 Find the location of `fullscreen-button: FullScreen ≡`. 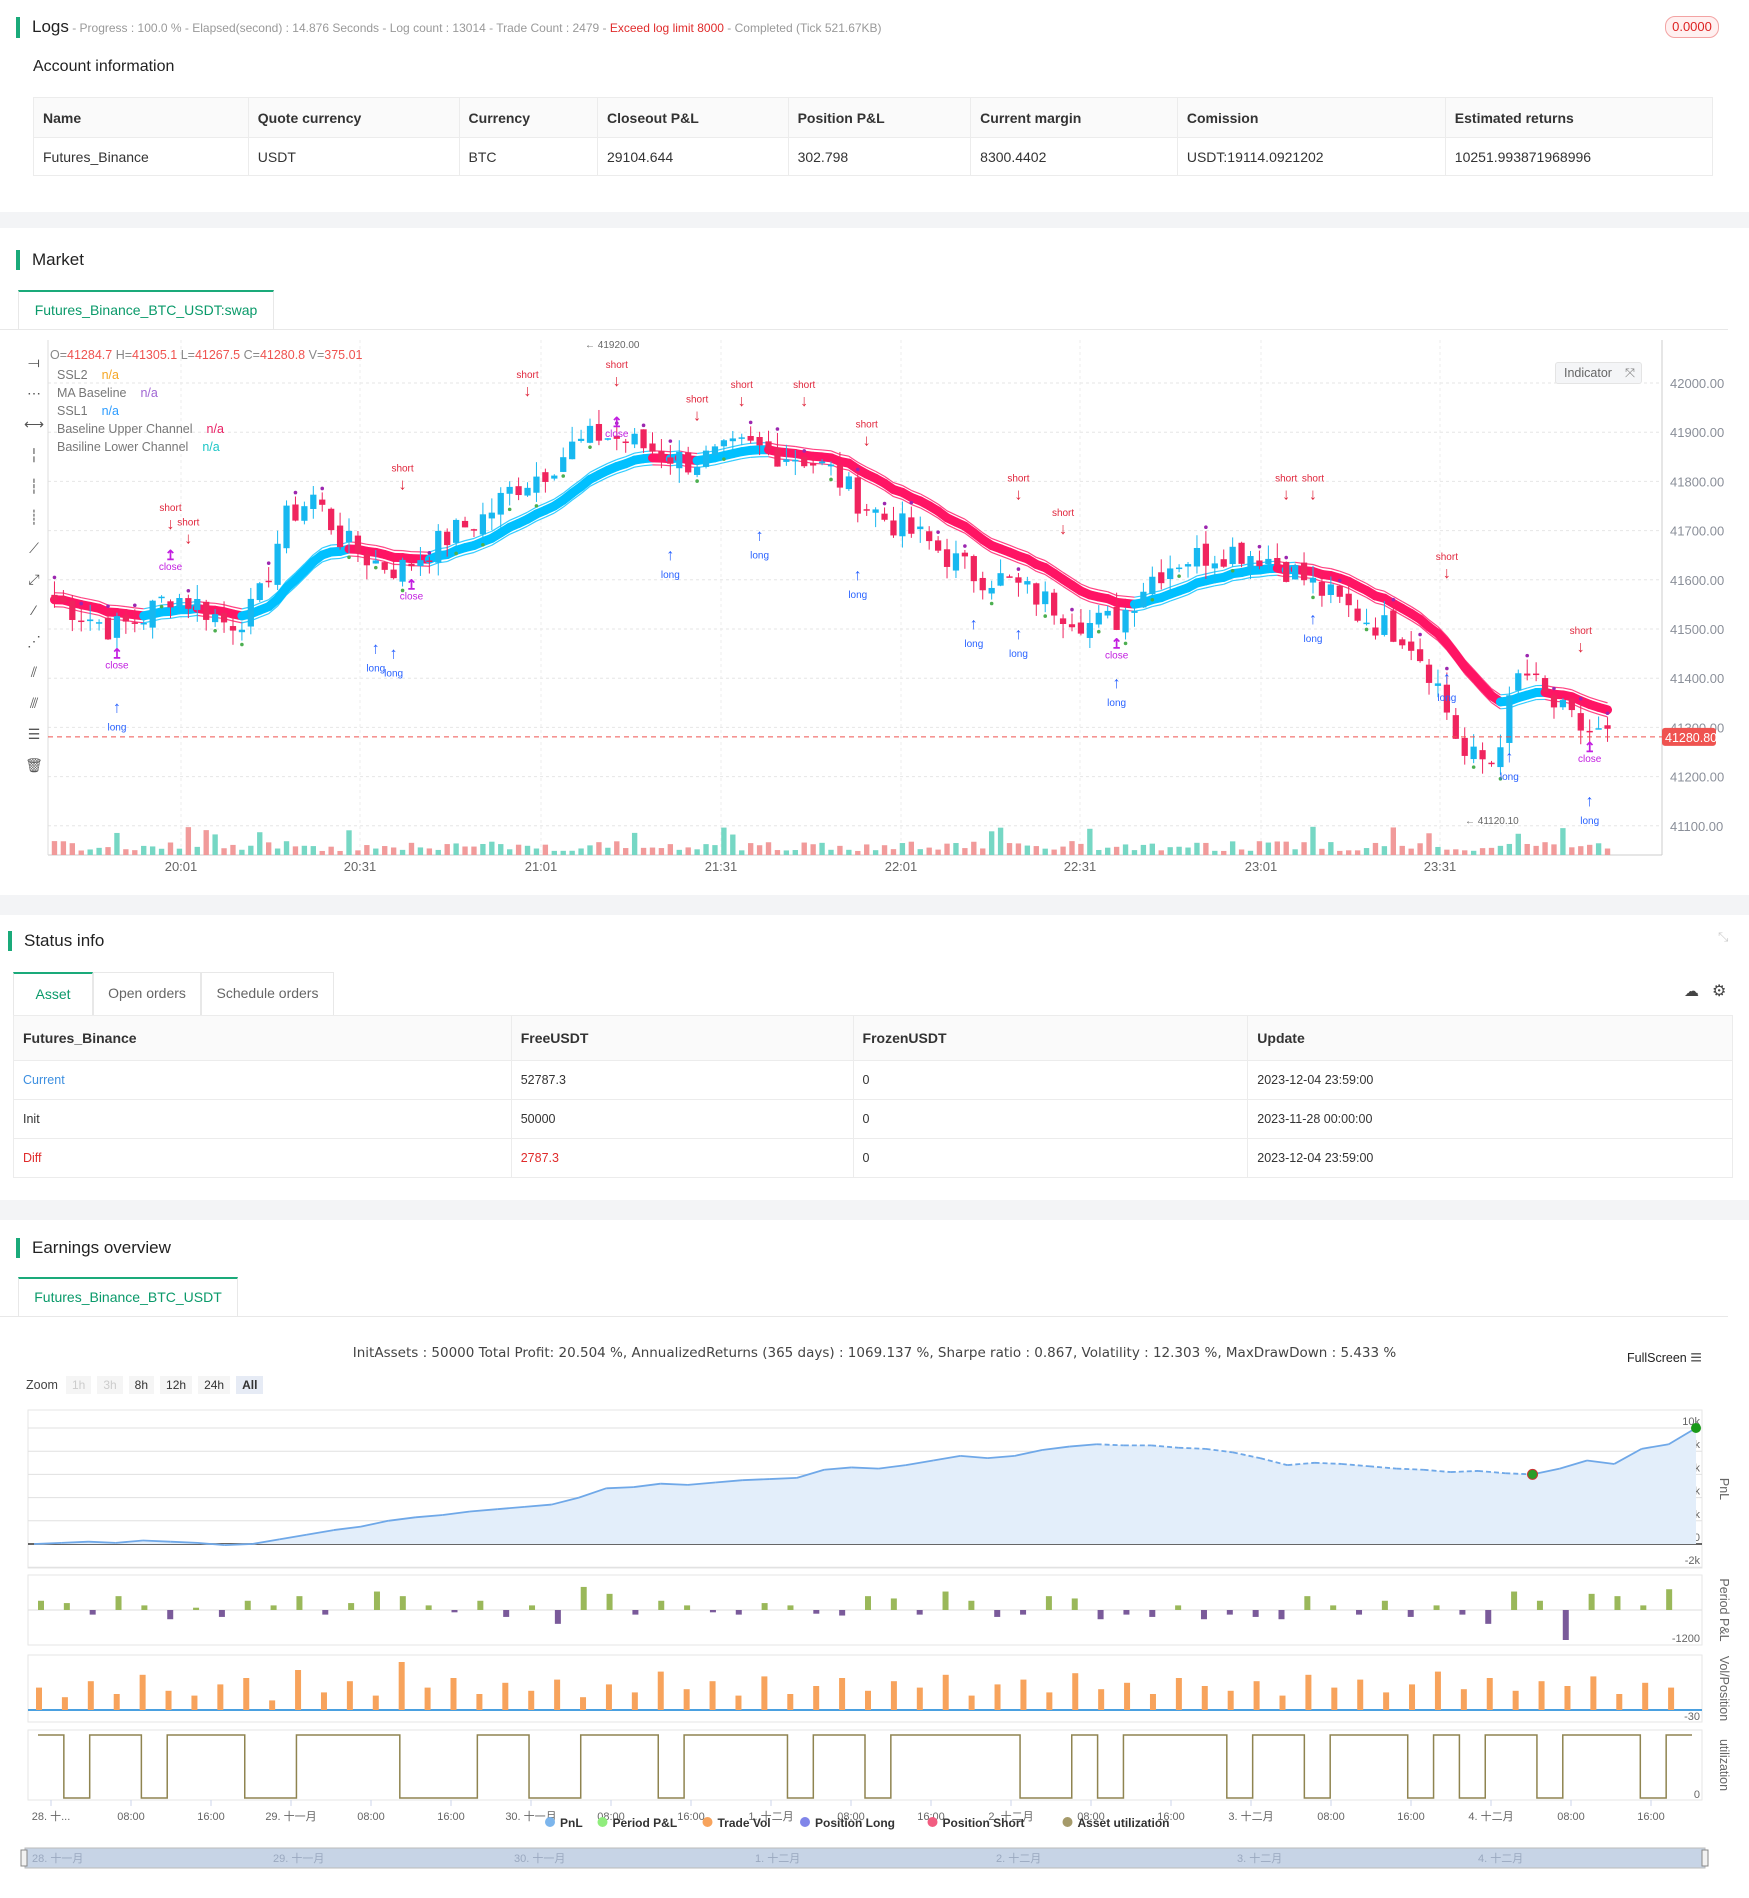

fullscreen-button: FullScreen ≡ is located at coordinates (1664, 1358).